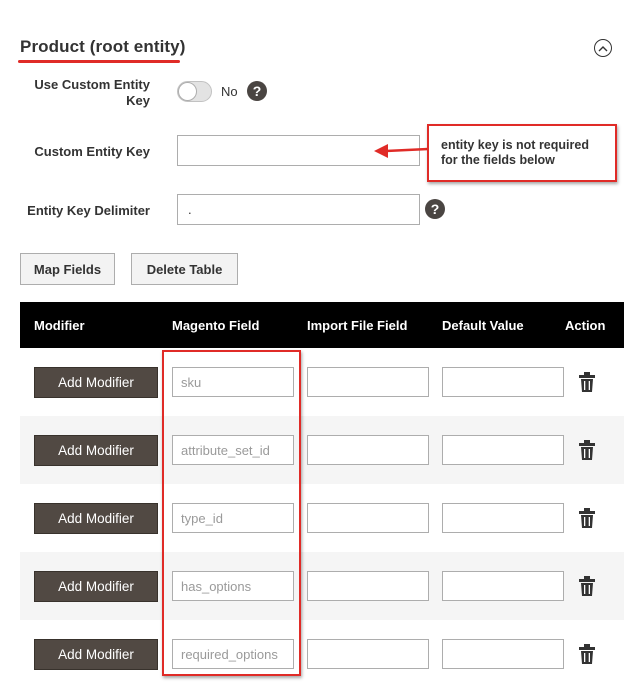 The image size is (641, 694). I want to click on chevron-up-icon, so click(603, 48).